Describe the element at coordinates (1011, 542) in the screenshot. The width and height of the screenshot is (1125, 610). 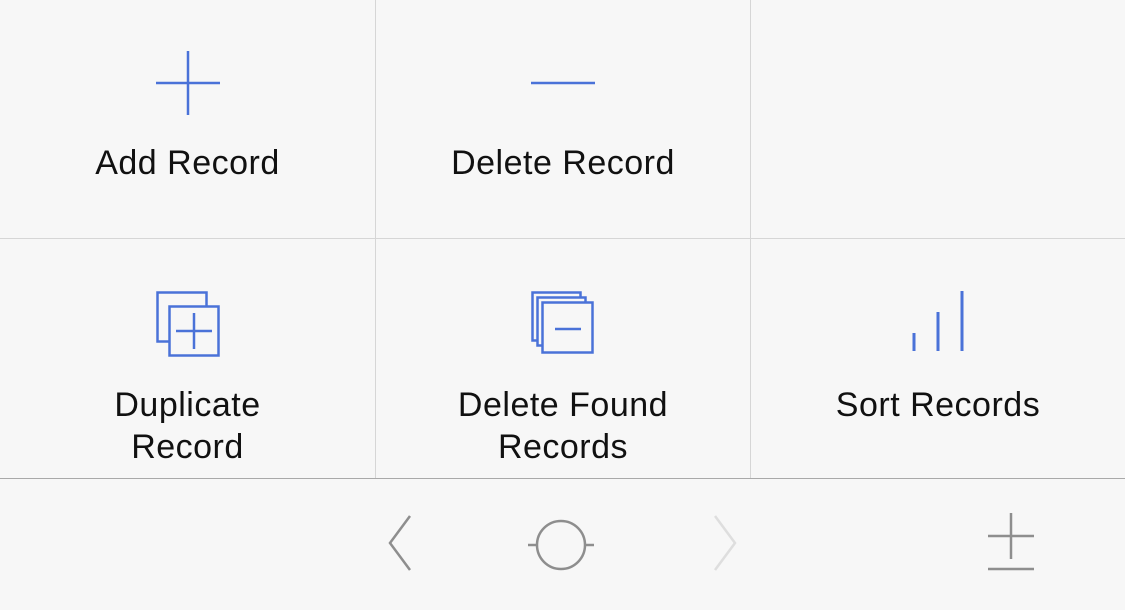
I see `plus-minus-icon` at that location.